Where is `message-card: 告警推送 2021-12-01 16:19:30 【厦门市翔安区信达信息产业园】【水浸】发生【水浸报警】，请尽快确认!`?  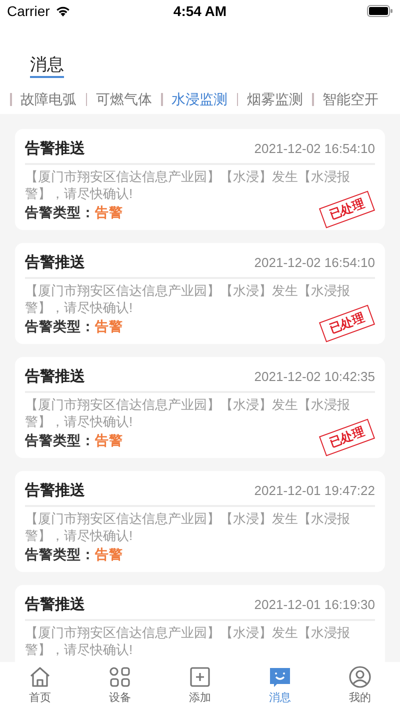
message-card: 告警推送 2021-12-01 16:19:30 【厦门市翔安区信达信息产业园】【水浸】发生【水浸报警】，请尽快确认! is located at coordinates (200, 623).